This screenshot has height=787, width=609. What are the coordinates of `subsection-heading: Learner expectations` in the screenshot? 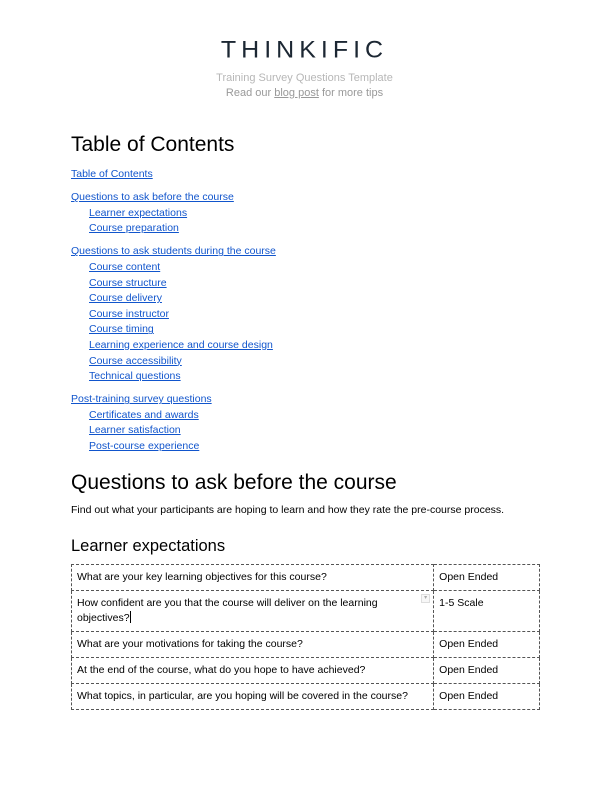 It's located at (148, 546).